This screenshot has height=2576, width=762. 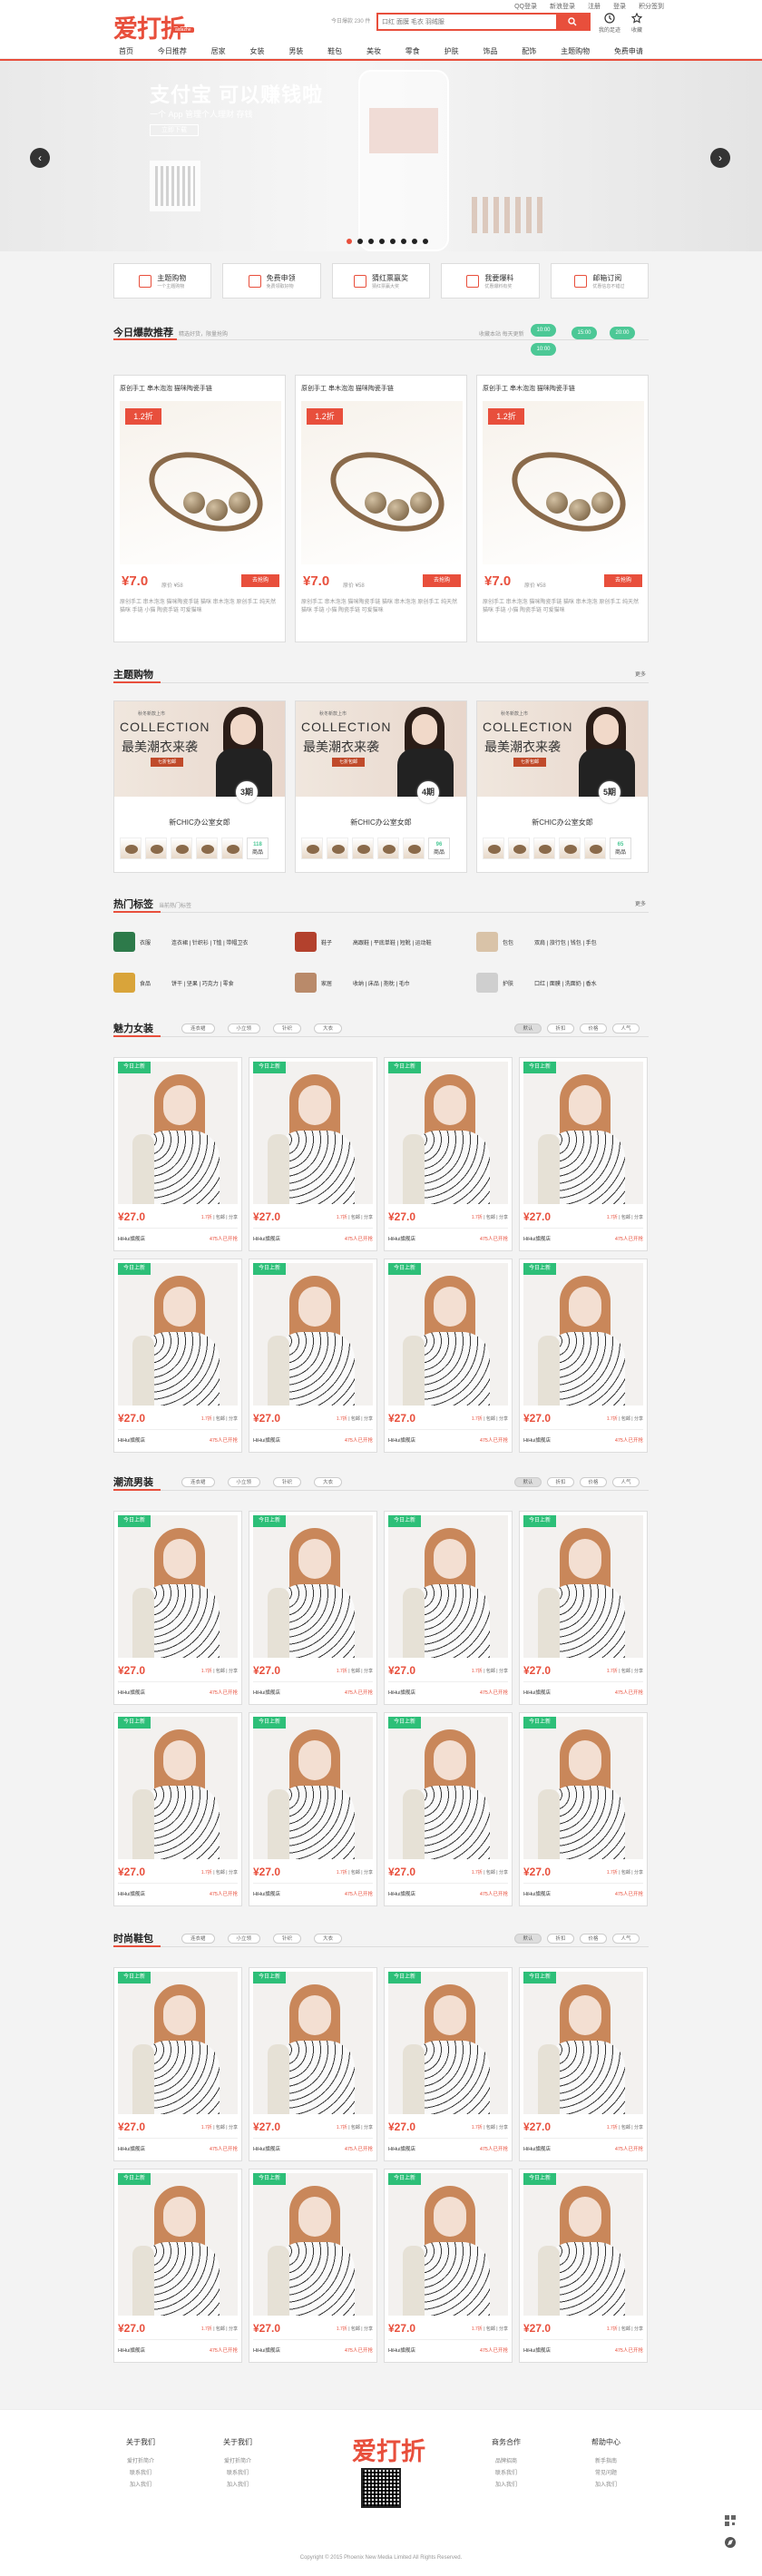 What do you see at coordinates (381, 983) in the screenshot?
I see `tag-words: 收纳 | 床品 | 抱枕 | 毛巾` at bounding box center [381, 983].